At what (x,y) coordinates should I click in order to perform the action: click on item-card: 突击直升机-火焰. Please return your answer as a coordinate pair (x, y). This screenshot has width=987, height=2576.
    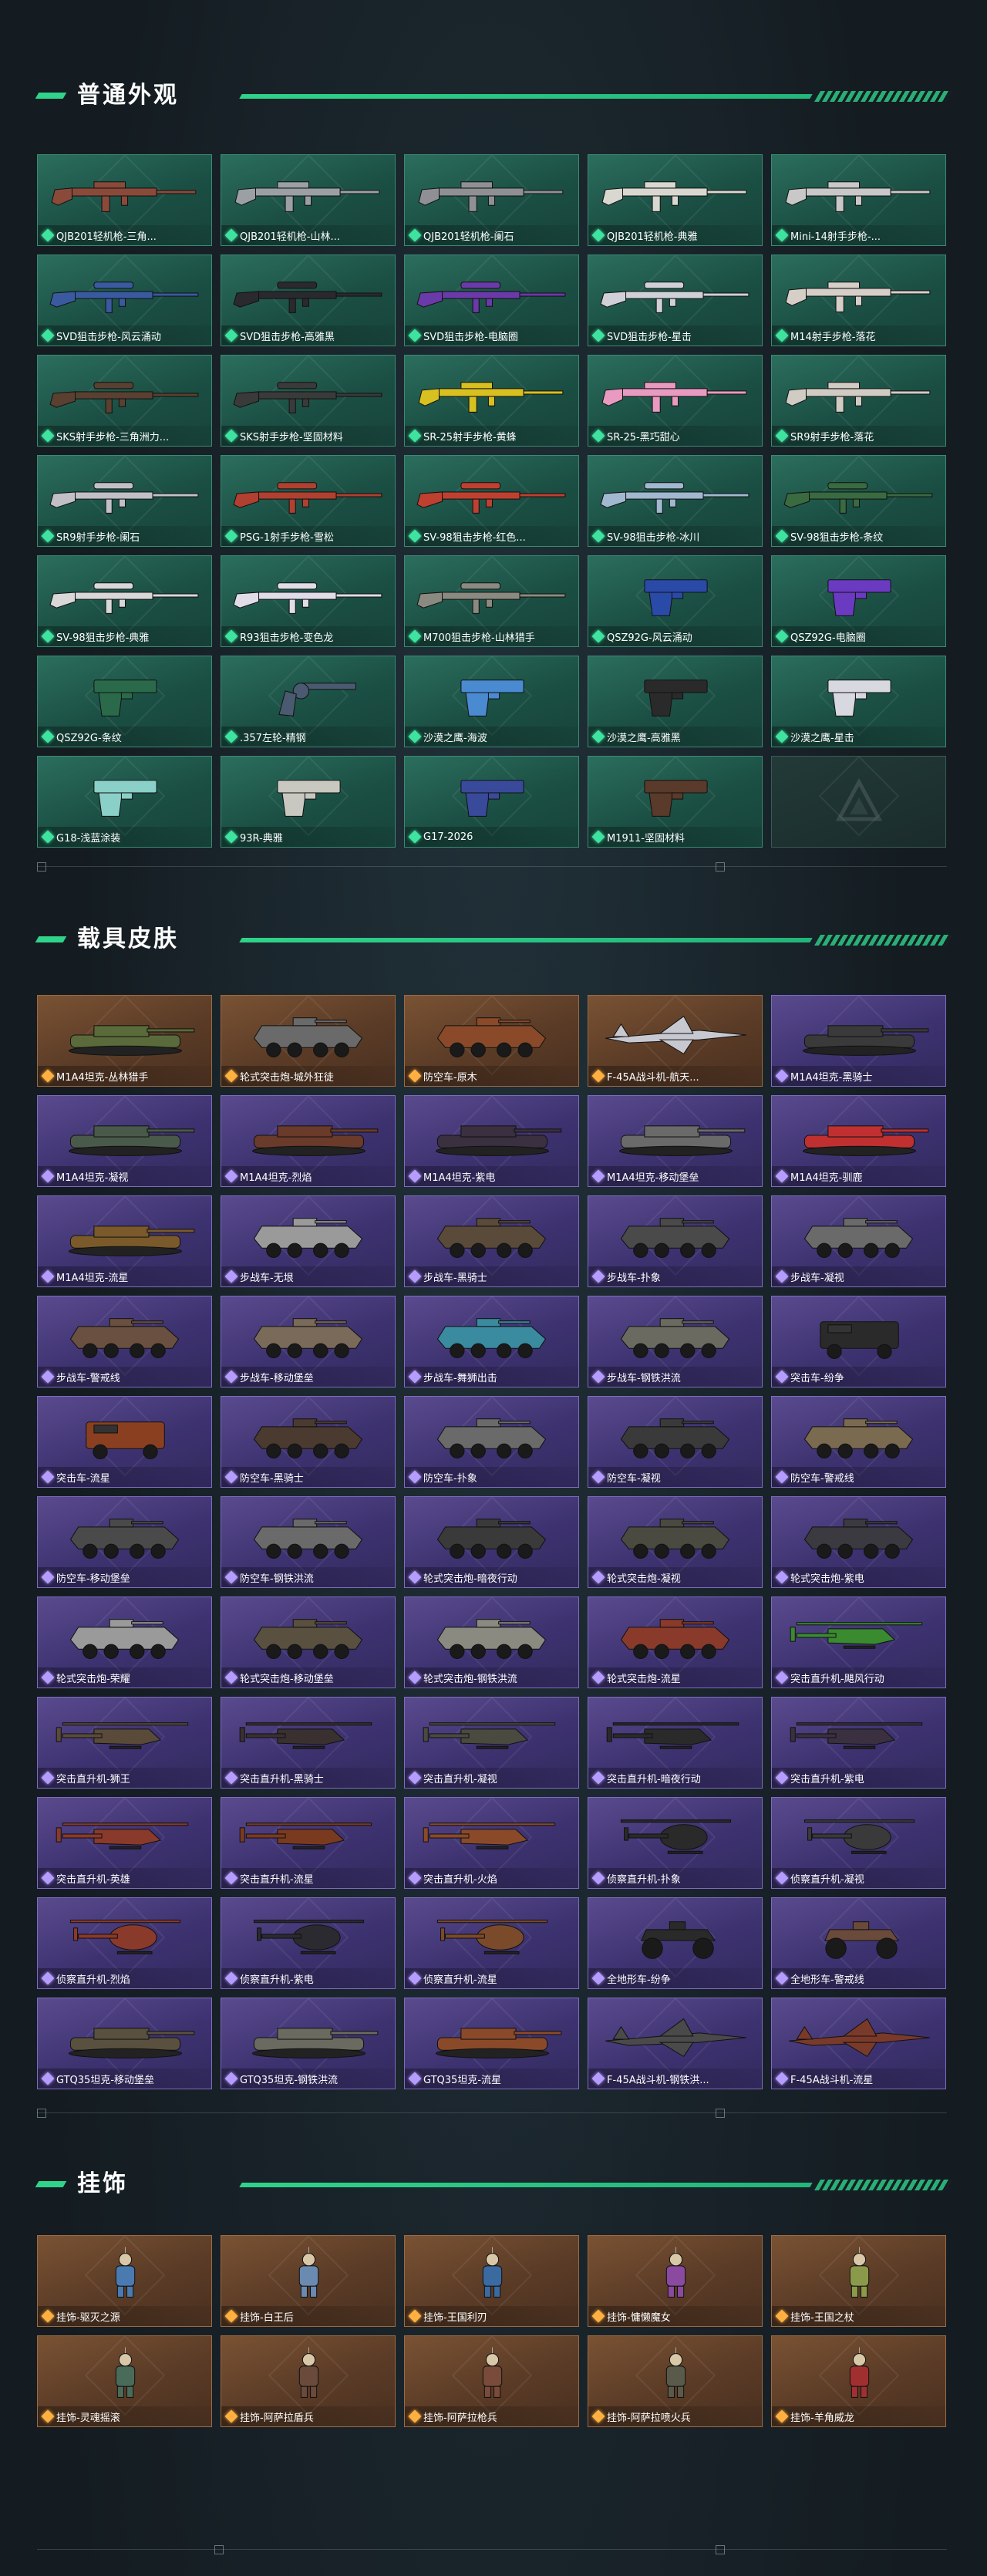
    Looking at the image, I should click on (491, 1843).